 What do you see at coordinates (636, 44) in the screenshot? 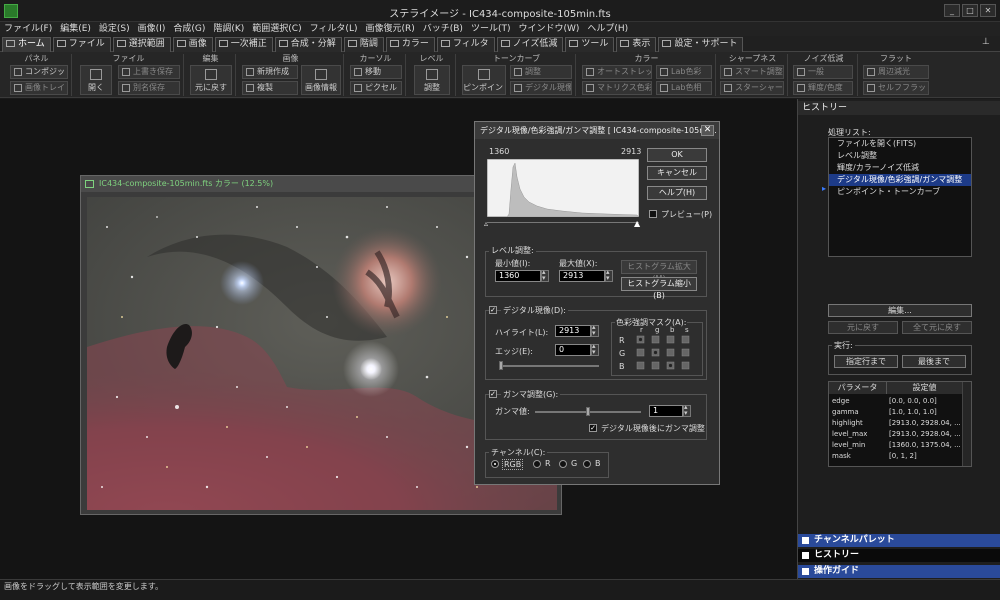
I see `tab-view: 表示` at bounding box center [636, 44].